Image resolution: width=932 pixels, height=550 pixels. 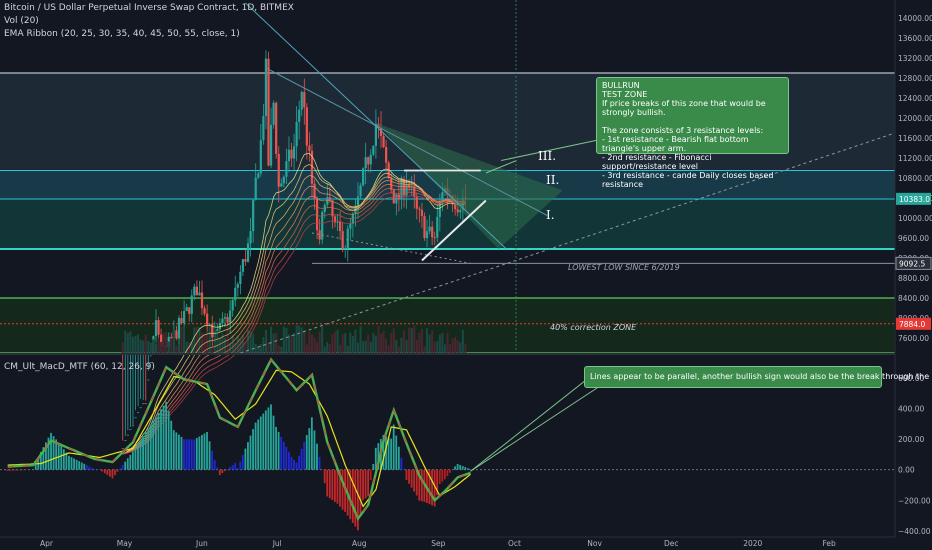 What do you see at coordinates (915, 138) in the screenshot?
I see `price-tick-label: 11600.00` at bounding box center [915, 138].